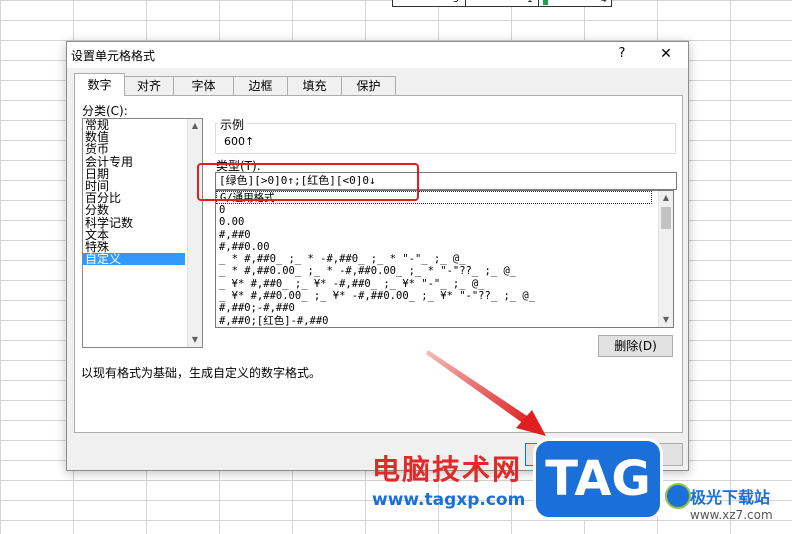  Describe the element at coordinates (731, 515) in the screenshot. I see `watermark-site-url: www.xz7.com` at that location.